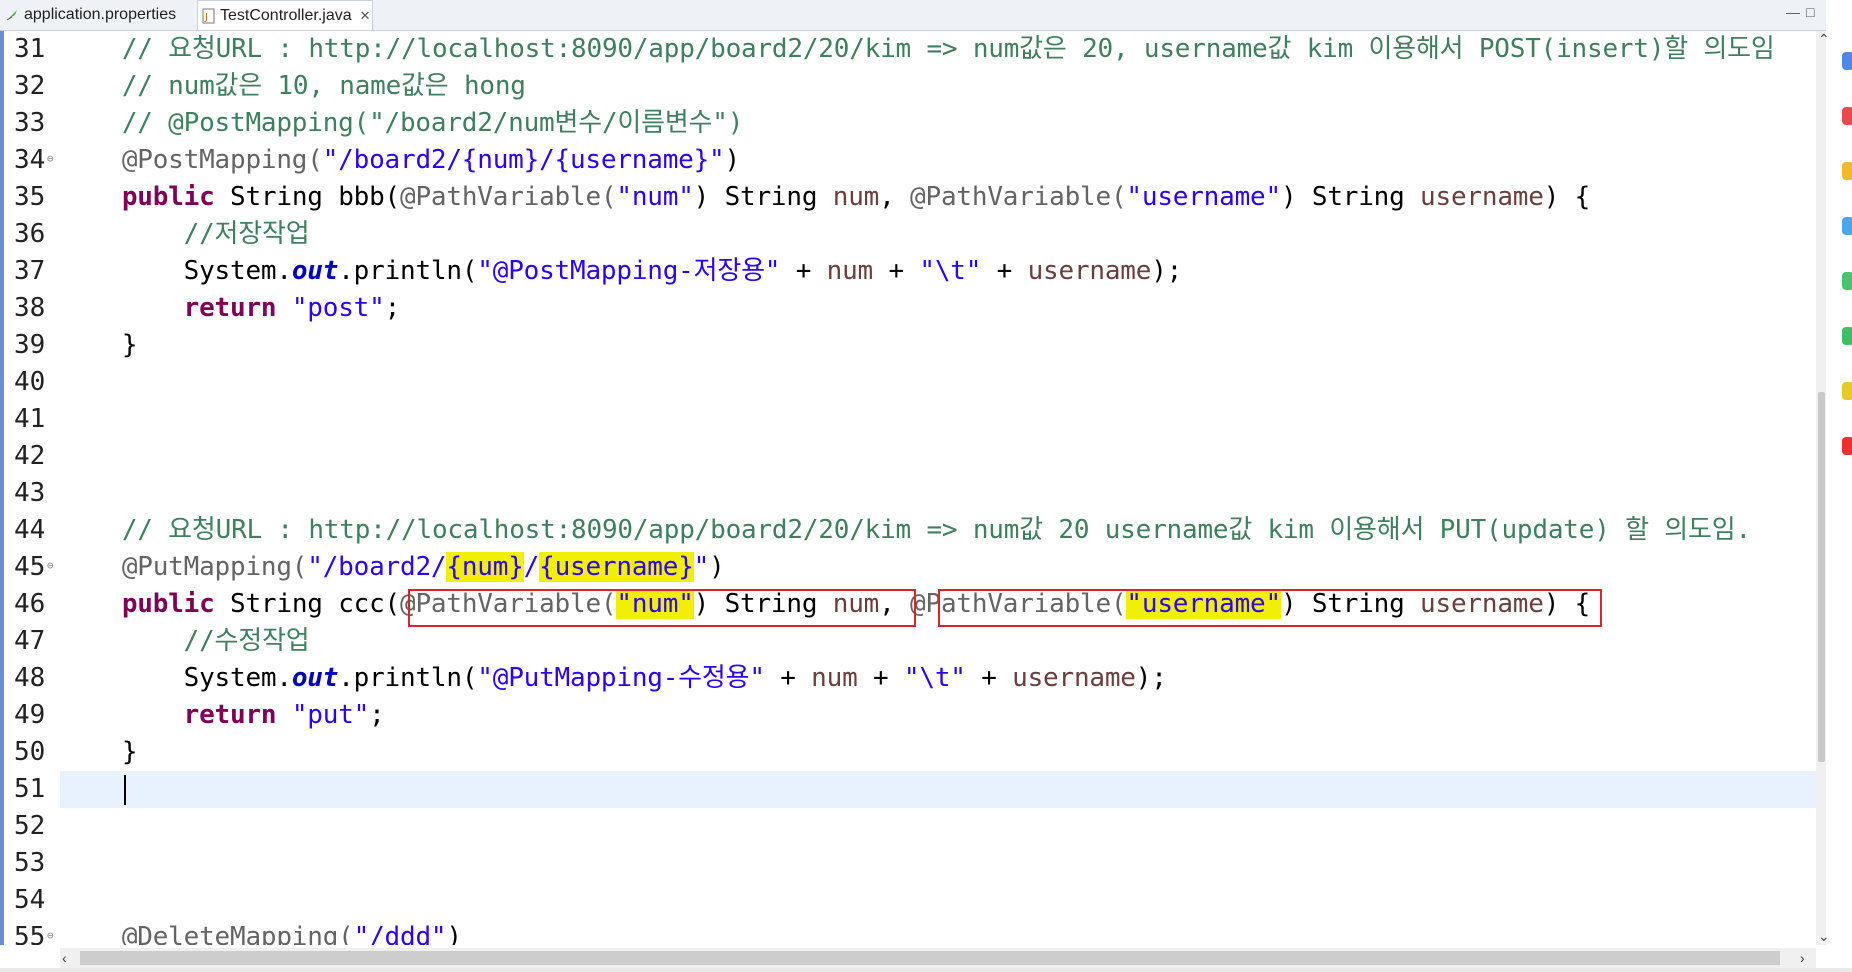  I want to click on line-number: 39, so click(30, 345).